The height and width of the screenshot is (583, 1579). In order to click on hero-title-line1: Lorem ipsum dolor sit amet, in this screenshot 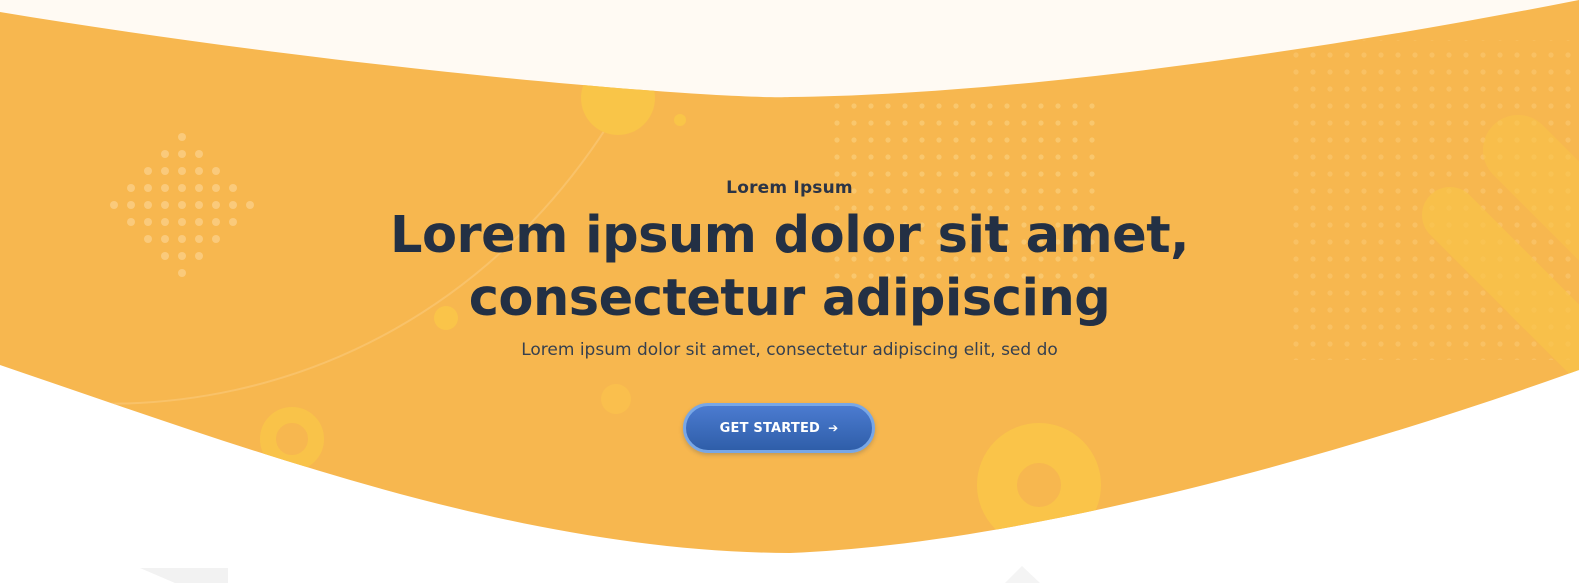, I will do `click(789, 235)`.